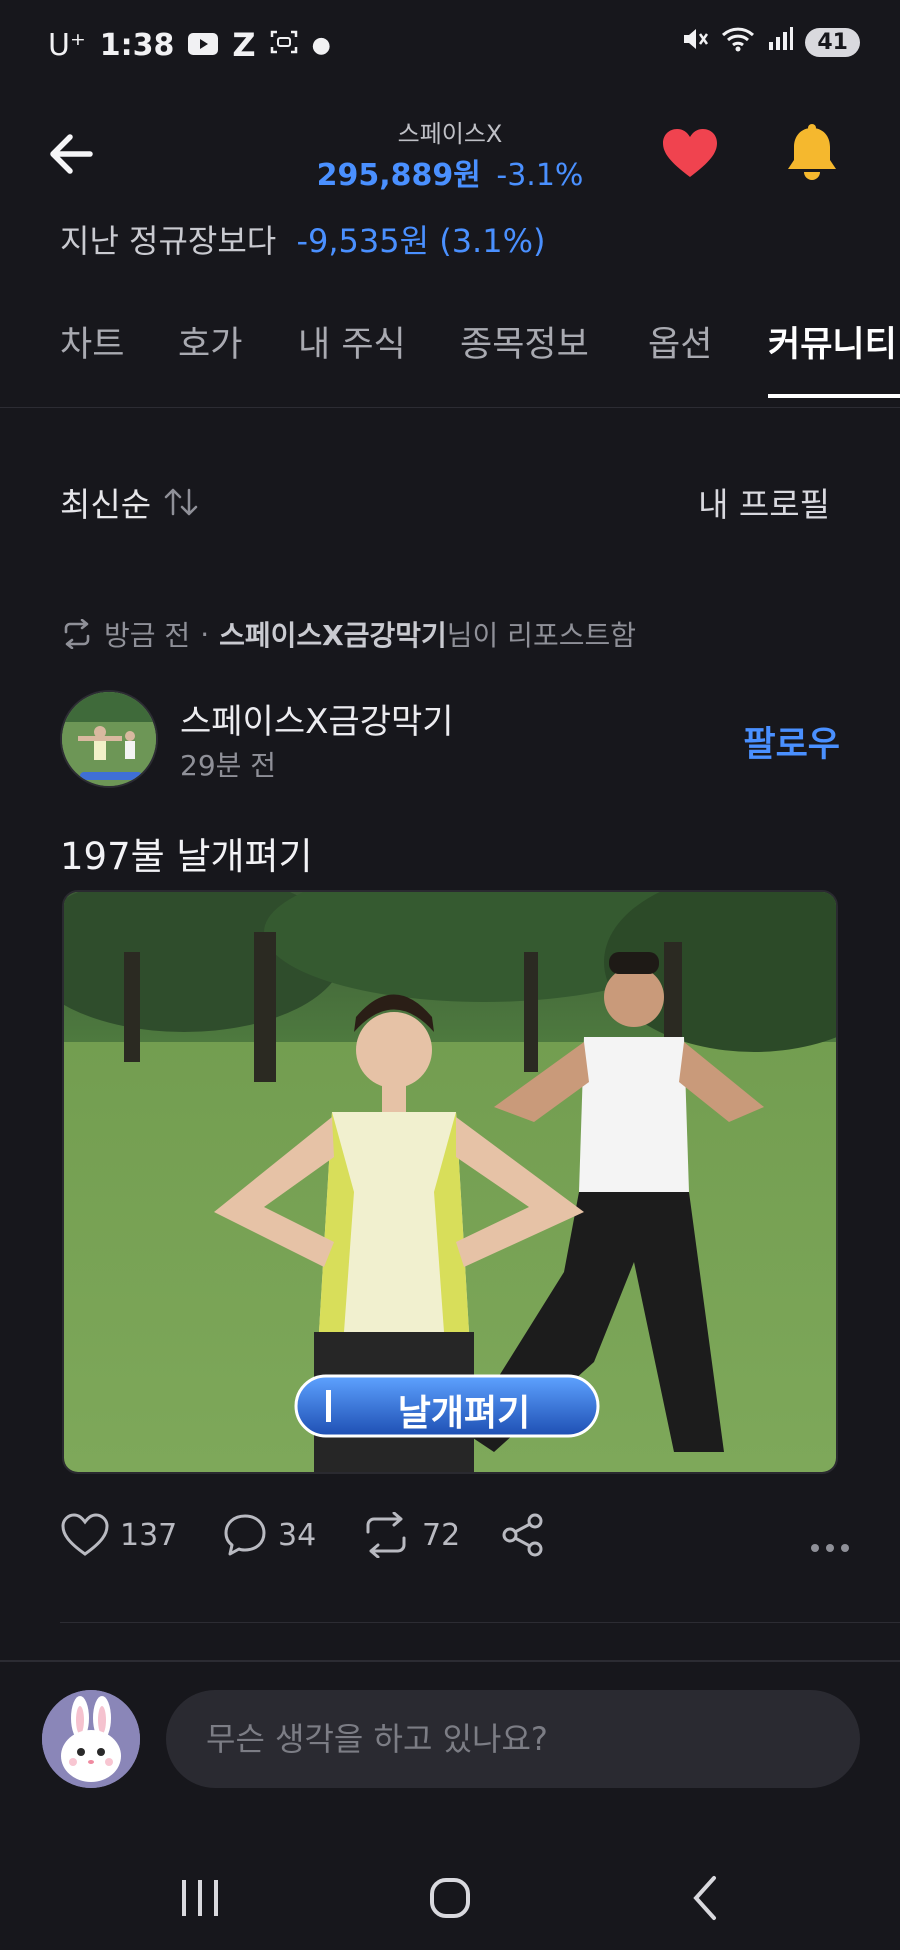  Describe the element at coordinates (352, 341) in the screenshot. I see `tab-my-stock: 내 주식` at that location.